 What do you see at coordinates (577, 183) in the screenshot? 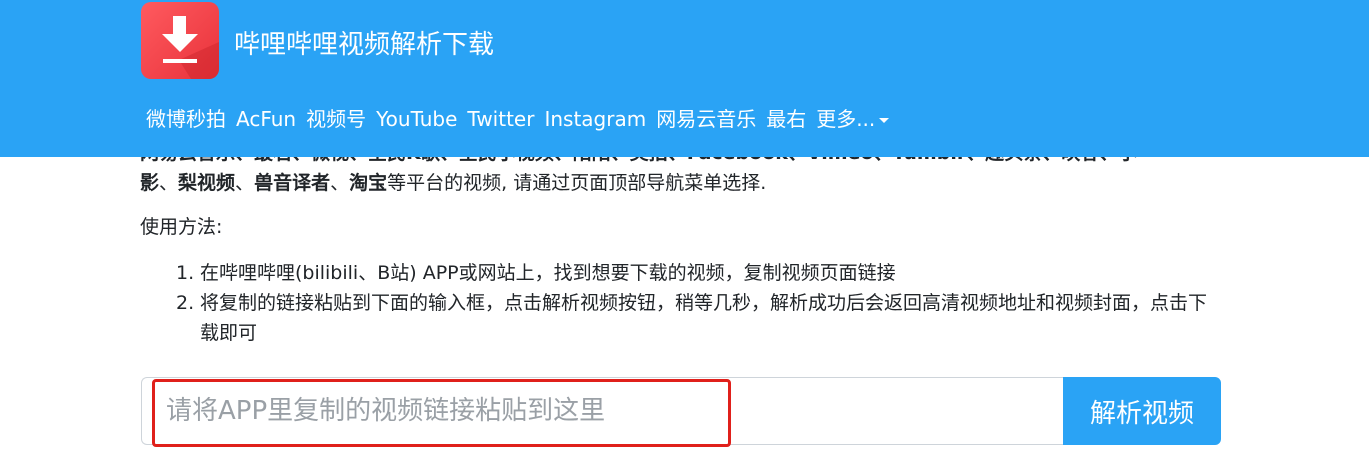
I see `intro-tail: 等平台的视频, 请通过页面顶部导航菜单选择.` at bounding box center [577, 183].